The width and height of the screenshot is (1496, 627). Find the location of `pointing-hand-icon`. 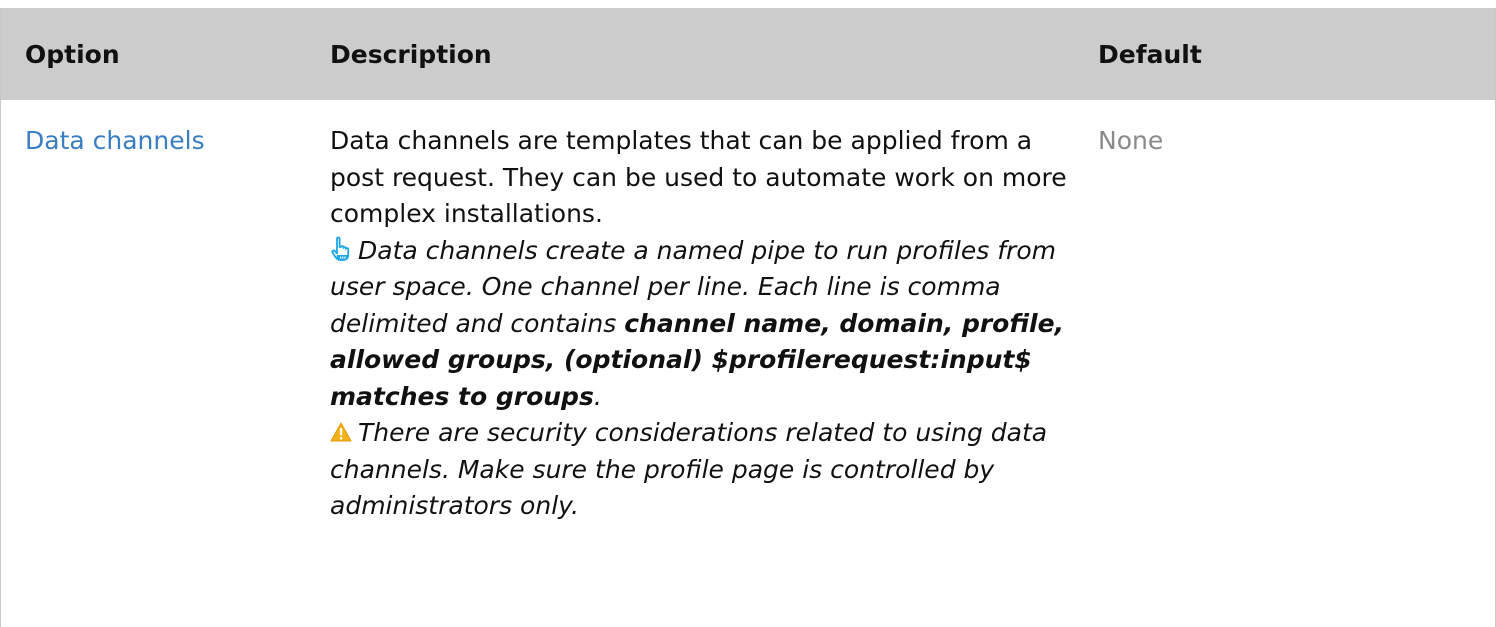

pointing-hand-icon is located at coordinates (340, 248).